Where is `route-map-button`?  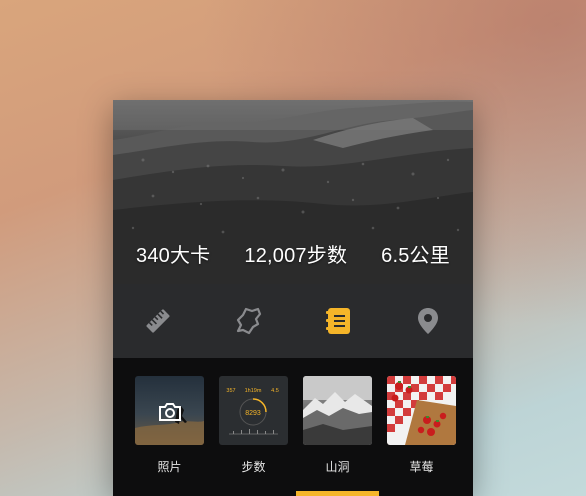
route-map-button is located at coordinates (248, 321).